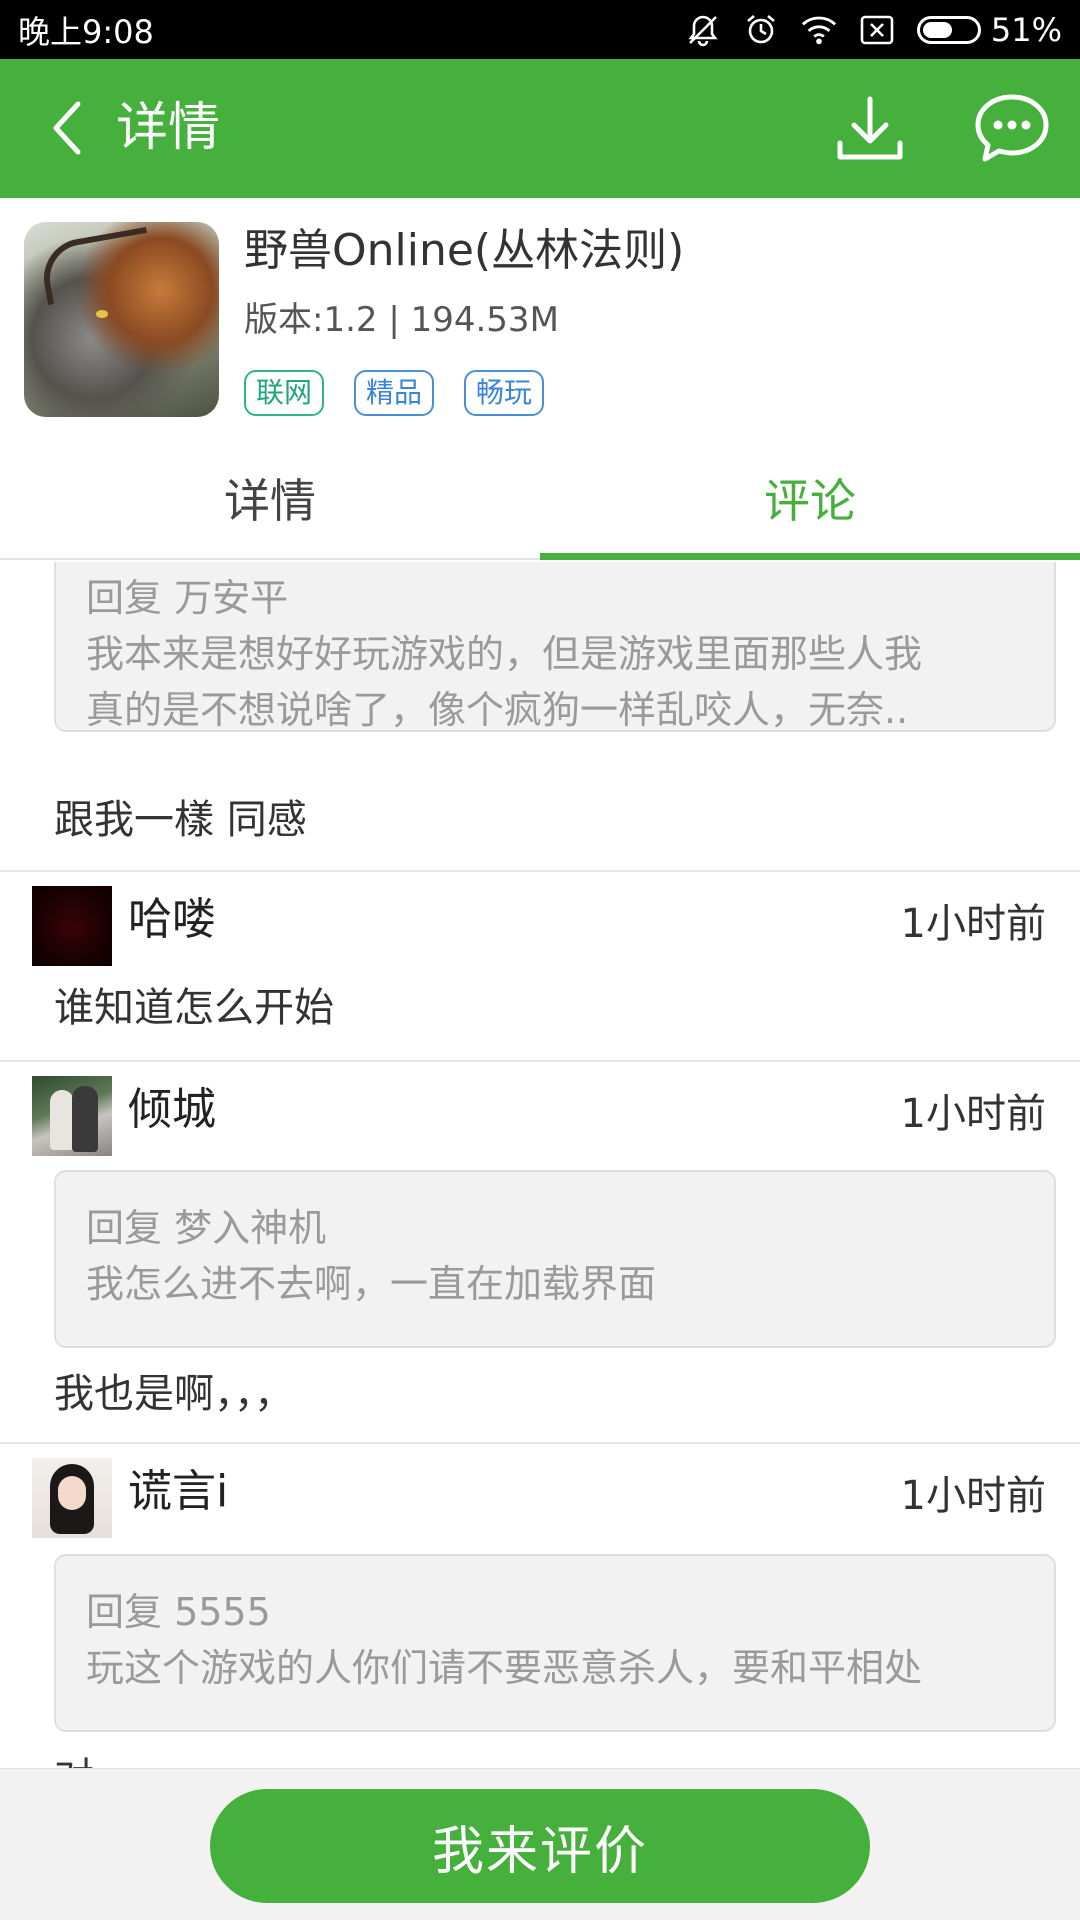 This screenshot has width=1080, height=1920. I want to click on download-icon, so click(870, 128).